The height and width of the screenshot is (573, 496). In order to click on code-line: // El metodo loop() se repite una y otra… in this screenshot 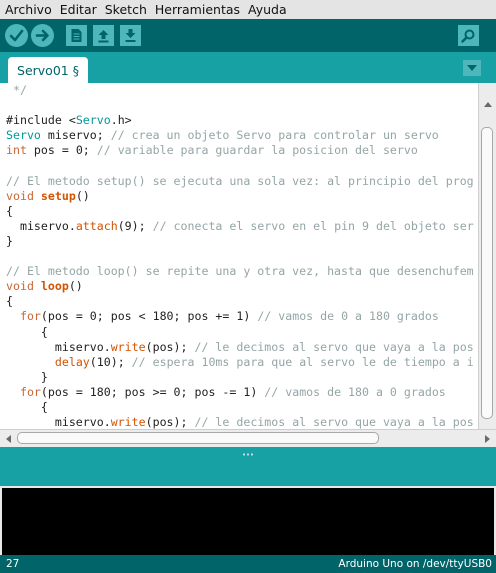, I will do `click(240, 271)`.